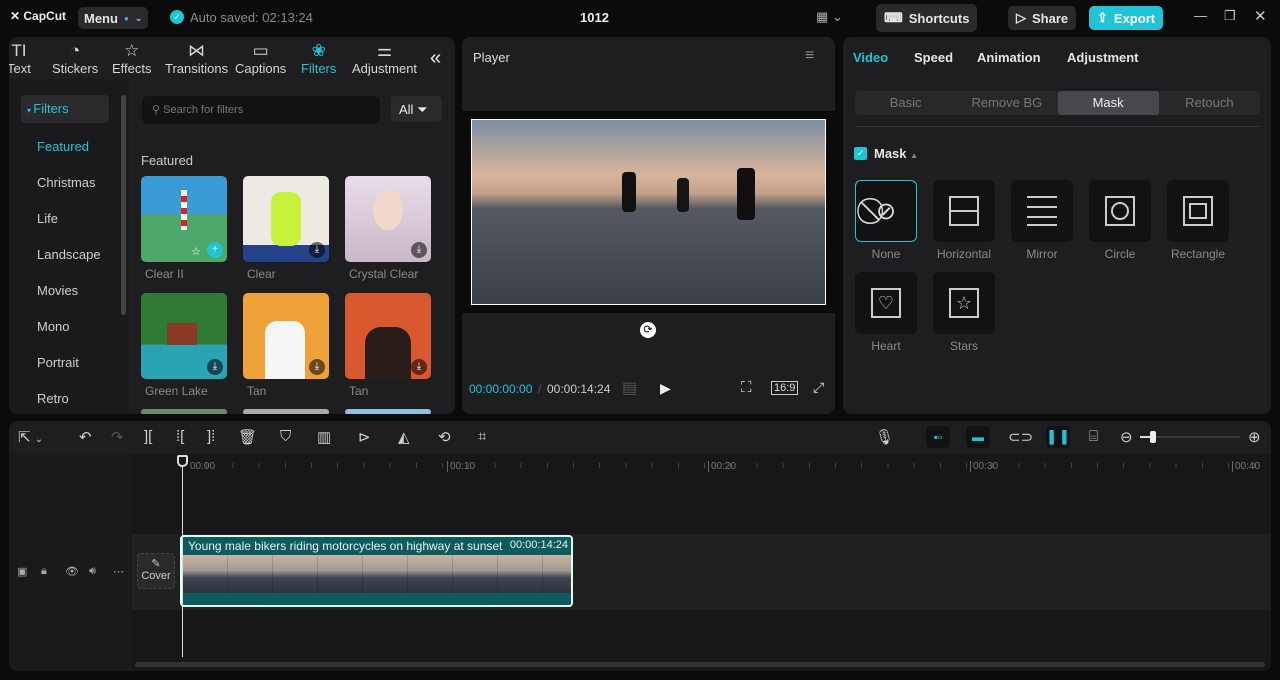 The width and height of the screenshot is (1280, 680). What do you see at coordinates (1190, 437) in the screenshot?
I see `zoom-slider` at bounding box center [1190, 437].